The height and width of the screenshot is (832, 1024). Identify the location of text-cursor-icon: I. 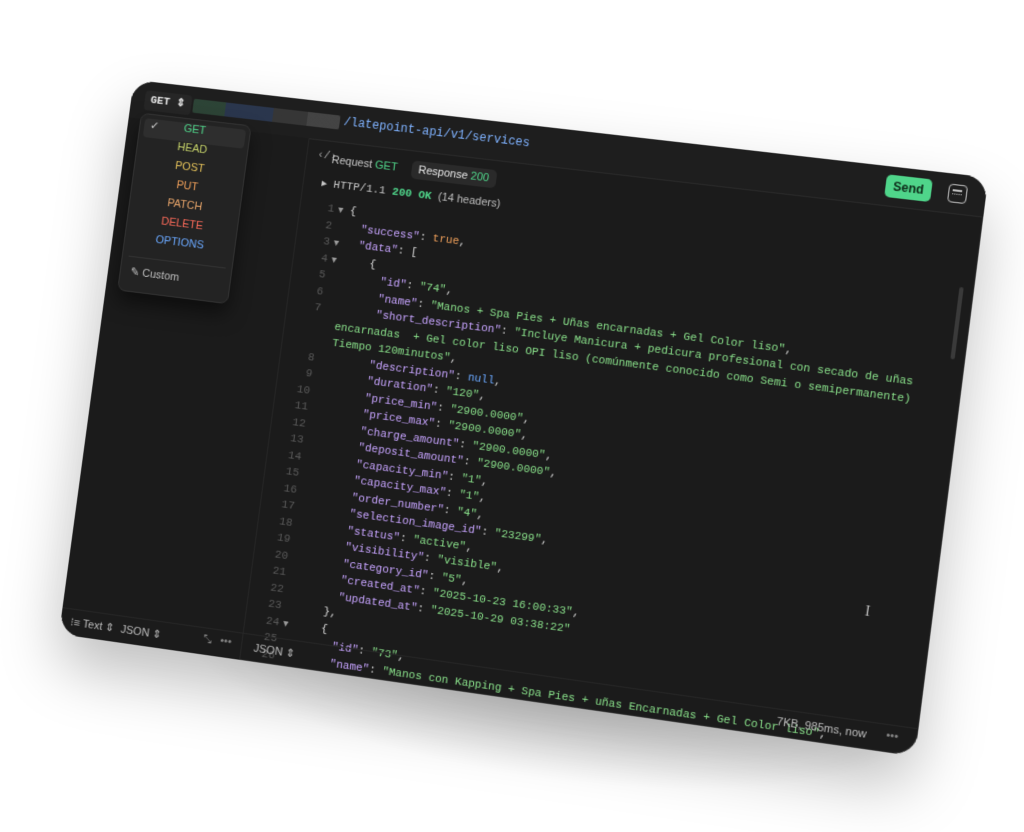
(867, 612).